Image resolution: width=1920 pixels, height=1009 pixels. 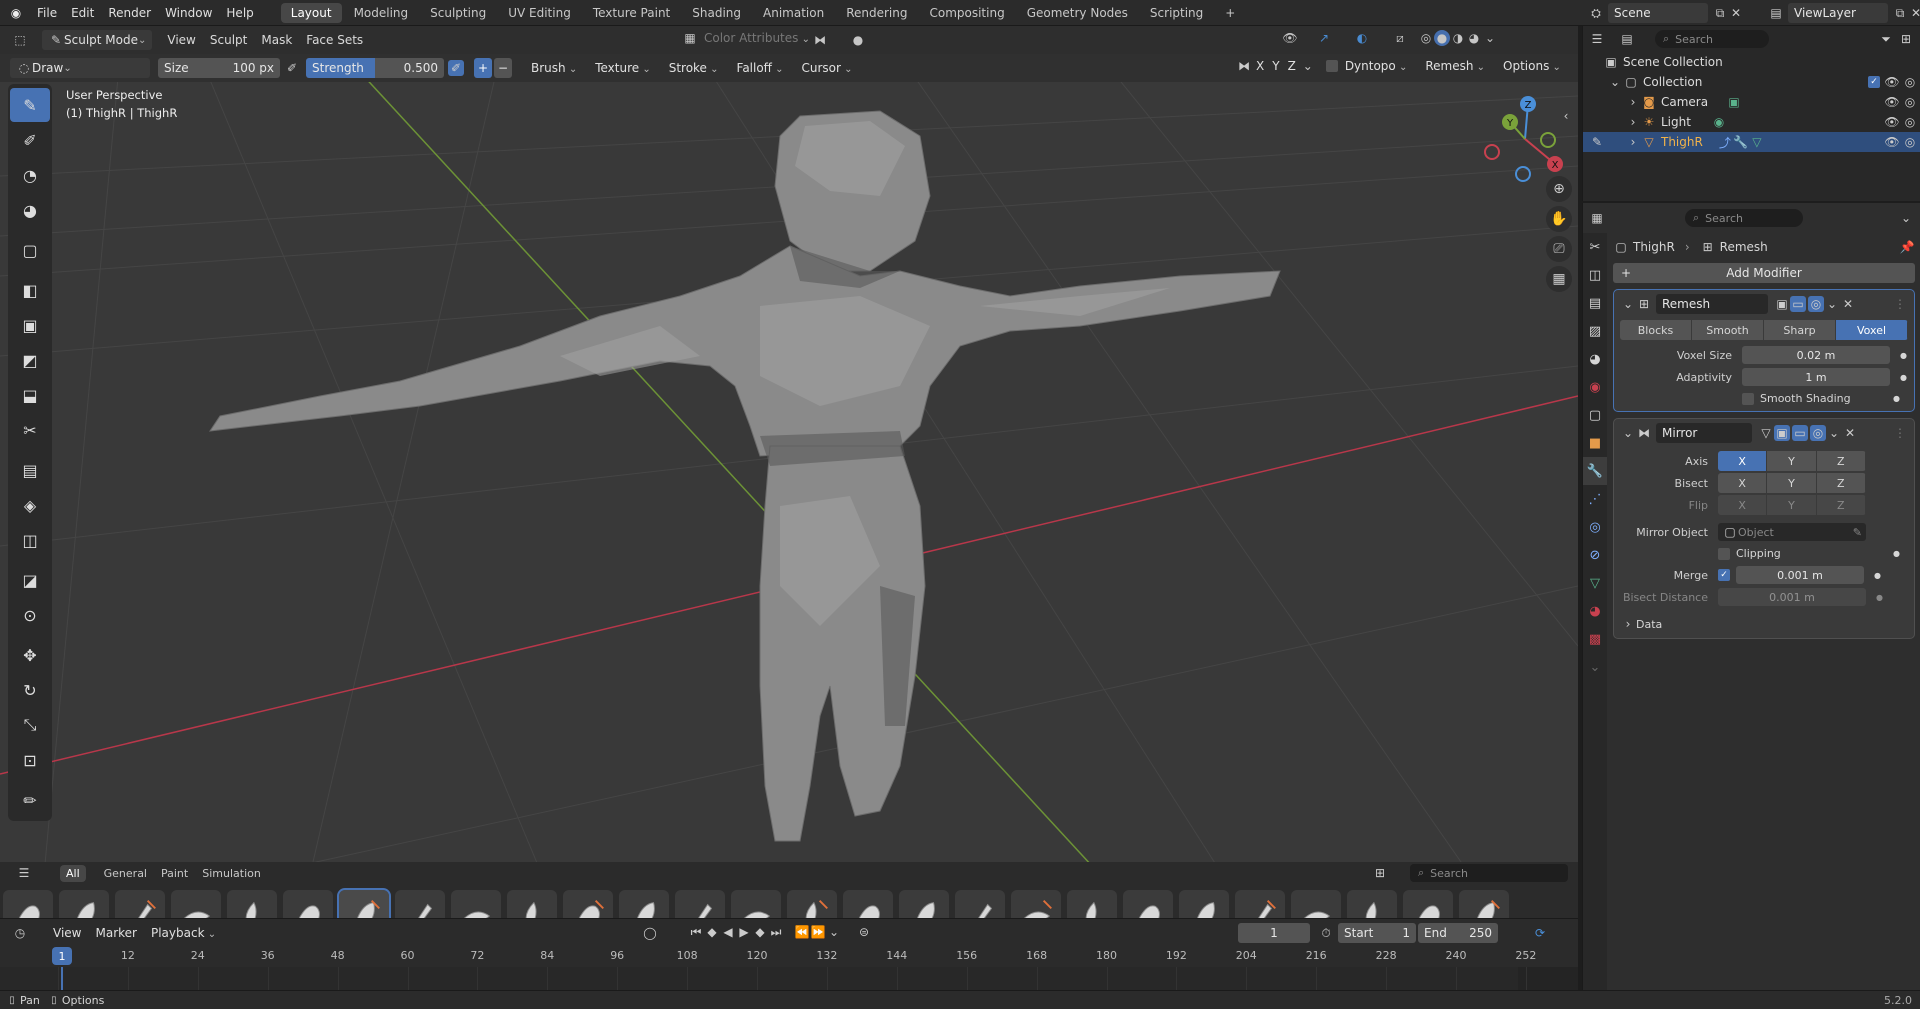 I want to click on sync-icon: ⟳, so click(x=1540, y=933).